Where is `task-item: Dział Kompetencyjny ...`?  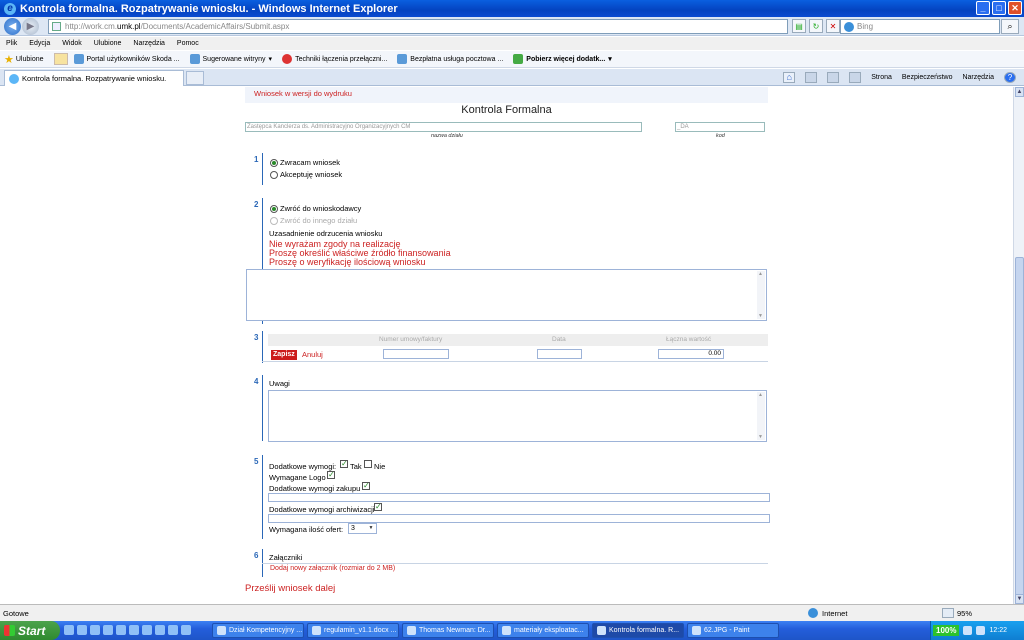 task-item: Dział Kompetencyjny ... is located at coordinates (258, 630).